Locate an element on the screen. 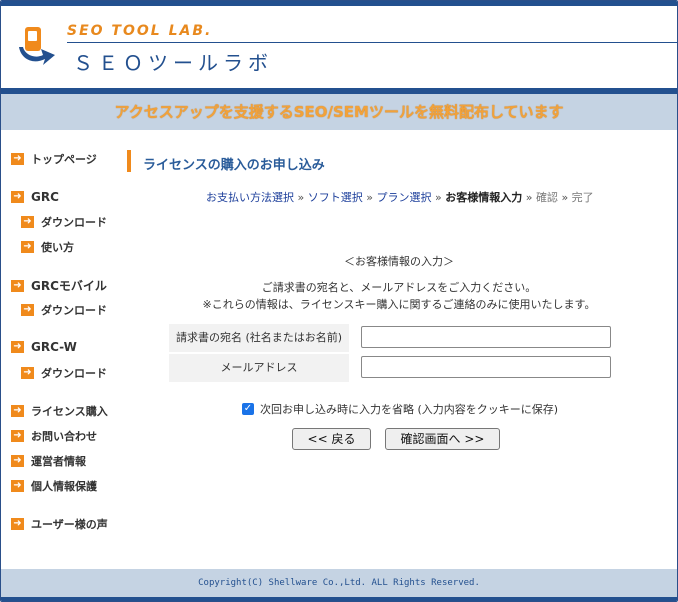 This screenshot has height=602, width=678. sidebar-item-grc-download: ➜ ダウンロード is located at coordinates (64, 222).